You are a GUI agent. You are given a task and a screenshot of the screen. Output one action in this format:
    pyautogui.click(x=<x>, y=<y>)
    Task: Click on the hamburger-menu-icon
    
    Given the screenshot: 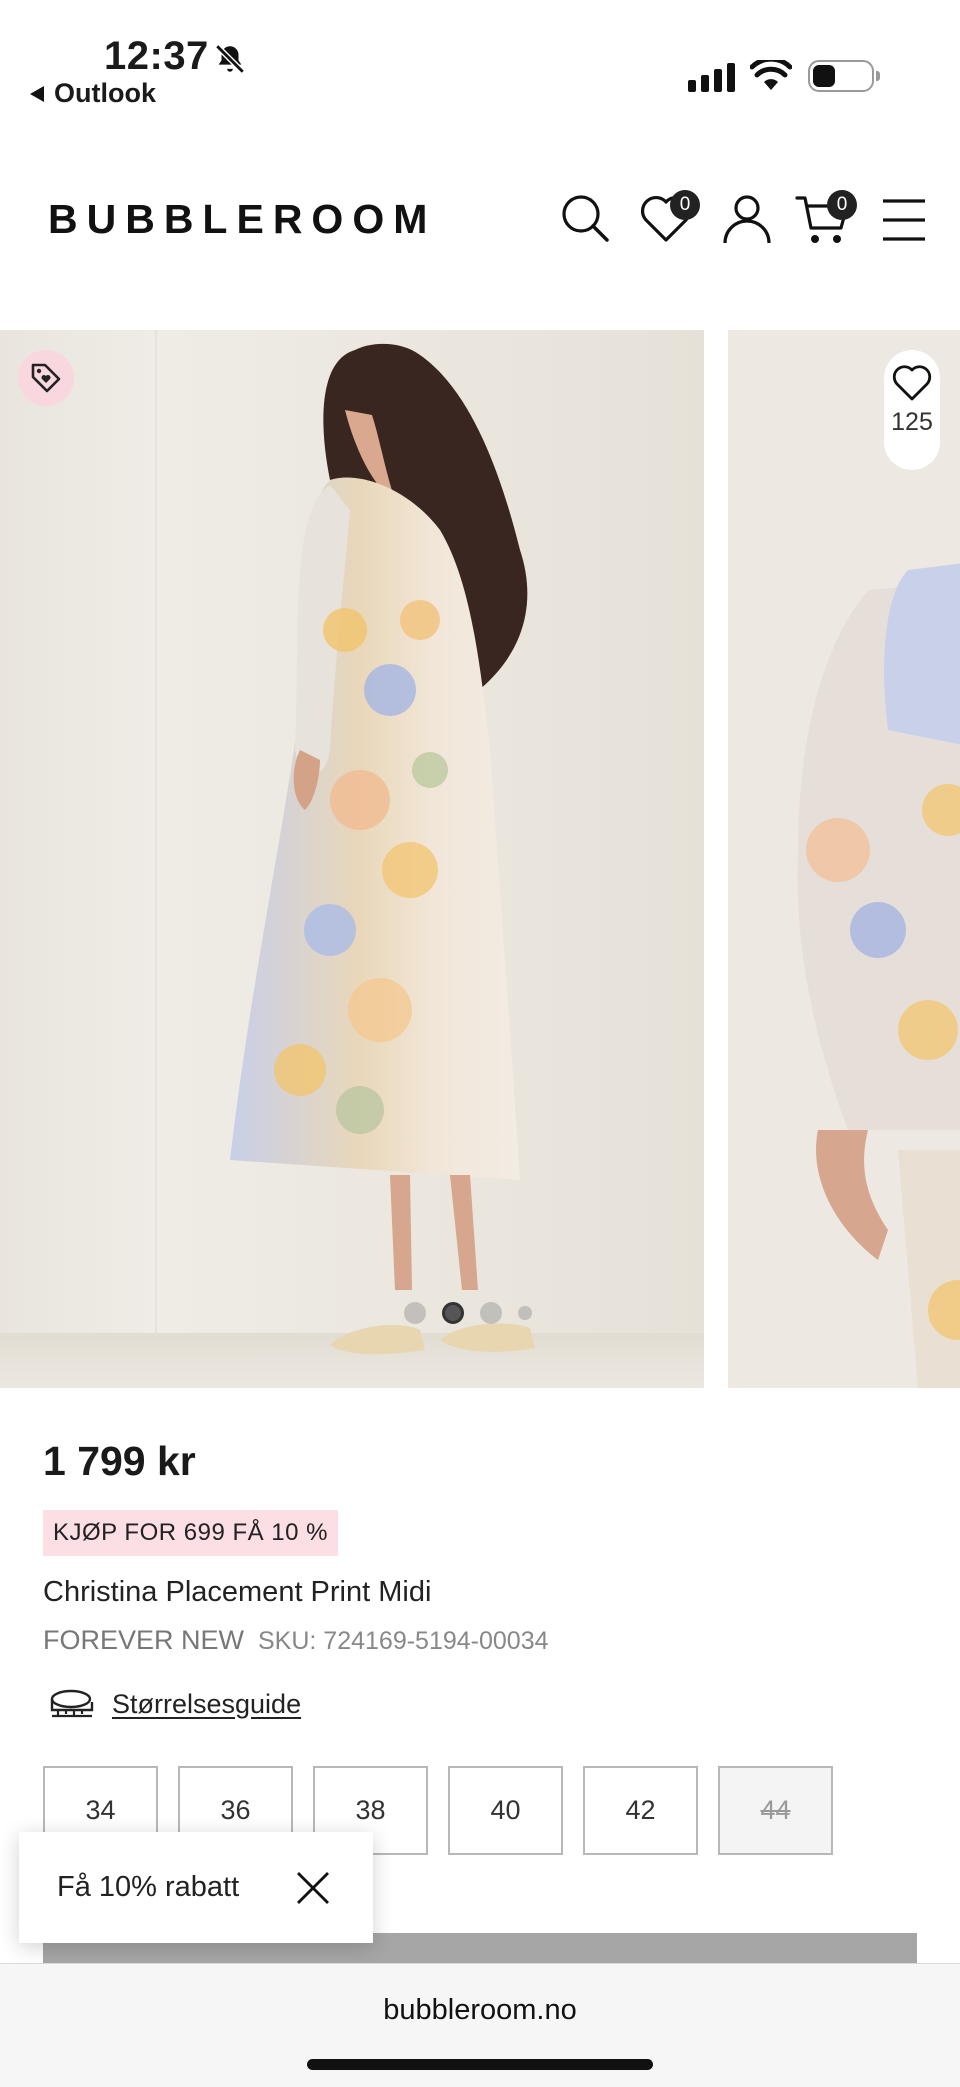 What is the action you would take?
    pyautogui.click(x=904, y=220)
    